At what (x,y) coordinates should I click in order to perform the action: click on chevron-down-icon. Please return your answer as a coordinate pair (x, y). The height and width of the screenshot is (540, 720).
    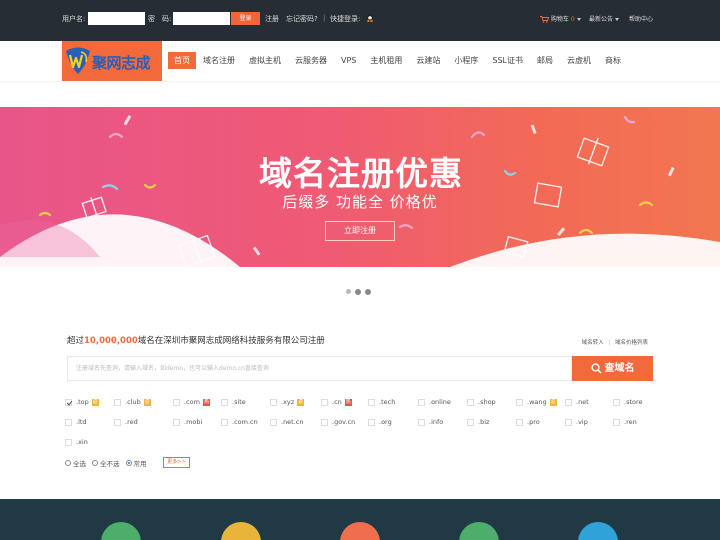
    Looking at the image, I should click on (617, 19).